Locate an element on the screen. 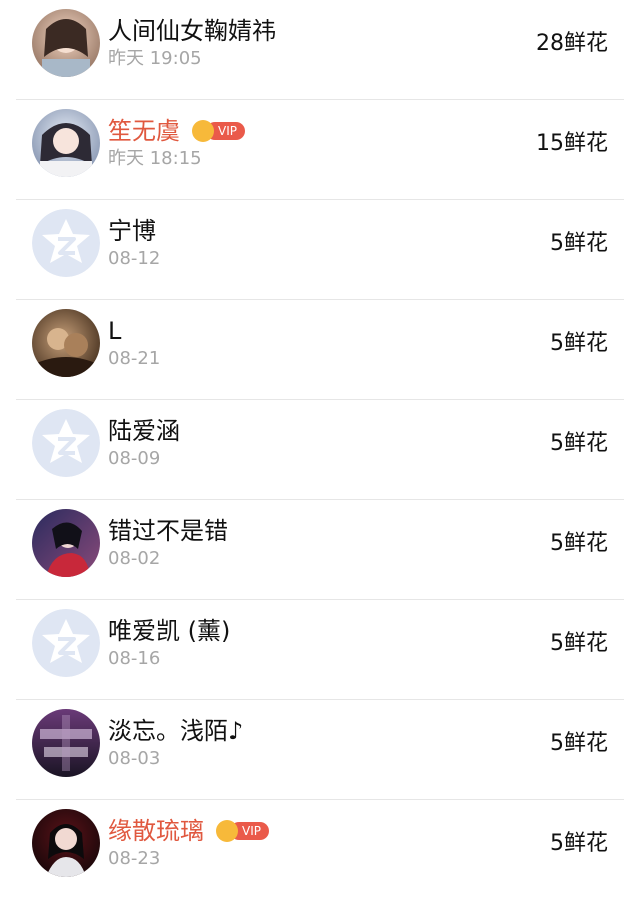 The width and height of the screenshot is (640, 900). list-item: L 08-21 5鲜花 is located at coordinates (320, 350).